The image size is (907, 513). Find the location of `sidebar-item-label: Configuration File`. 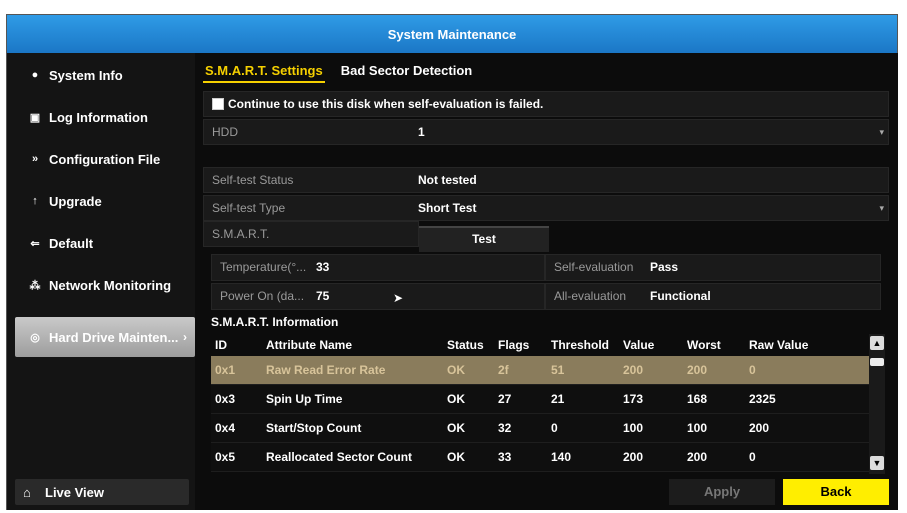

sidebar-item-label: Configuration File is located at coordinates (105, 159).